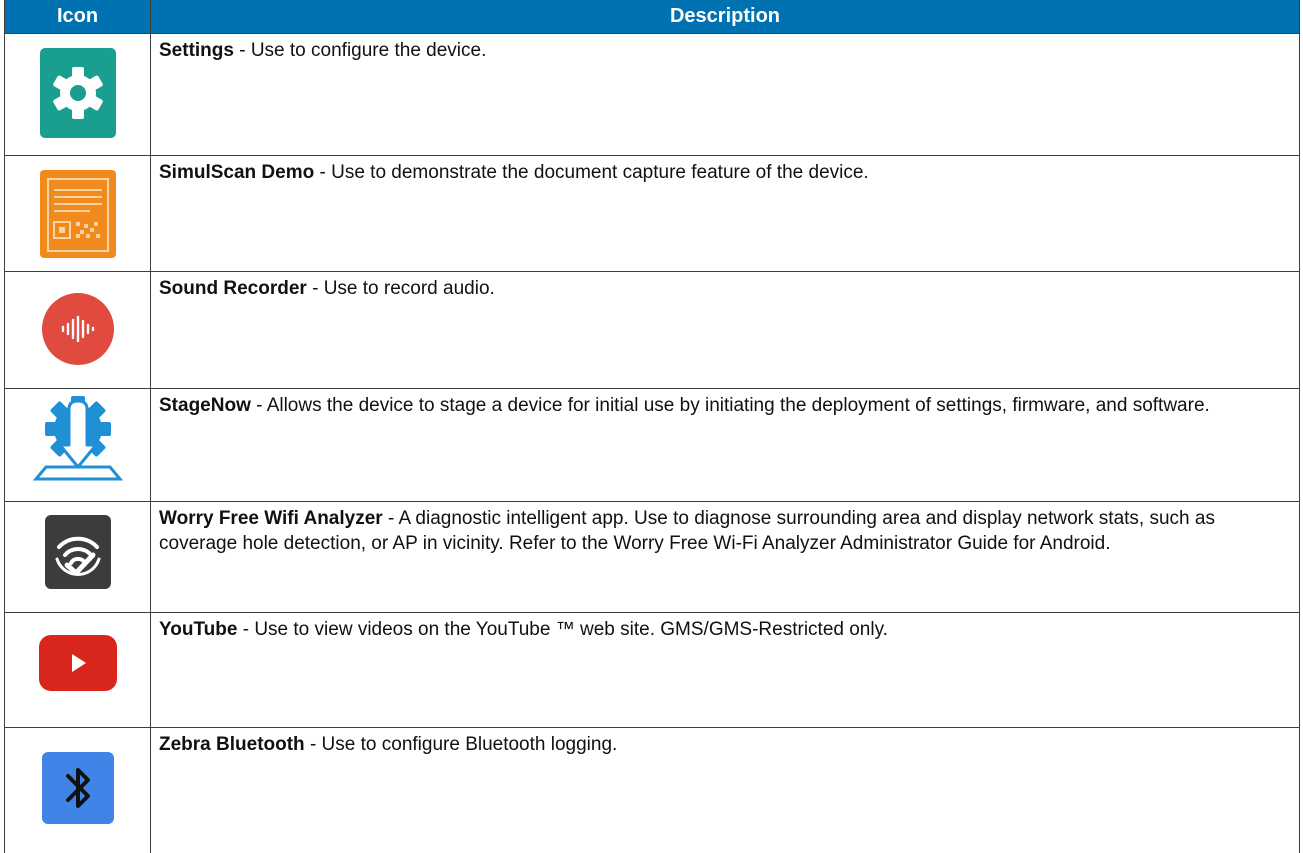 This screenshot has width=1303, height=853. I want to click on app-name: YouTube, so click(198, 629).